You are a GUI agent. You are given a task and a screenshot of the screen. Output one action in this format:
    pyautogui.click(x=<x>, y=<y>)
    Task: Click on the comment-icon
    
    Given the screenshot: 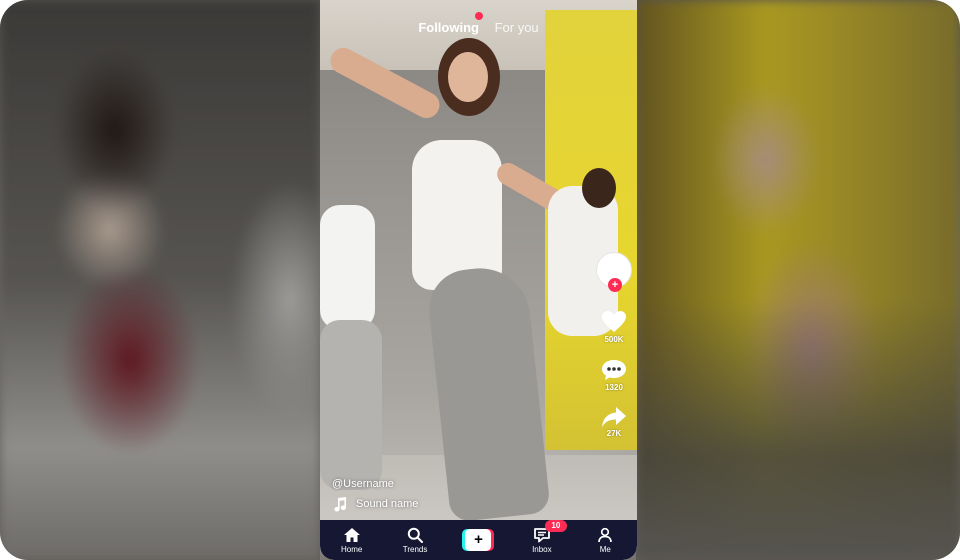 What is the action you would take?
    pyautogui.click(x=614, y=370)
    